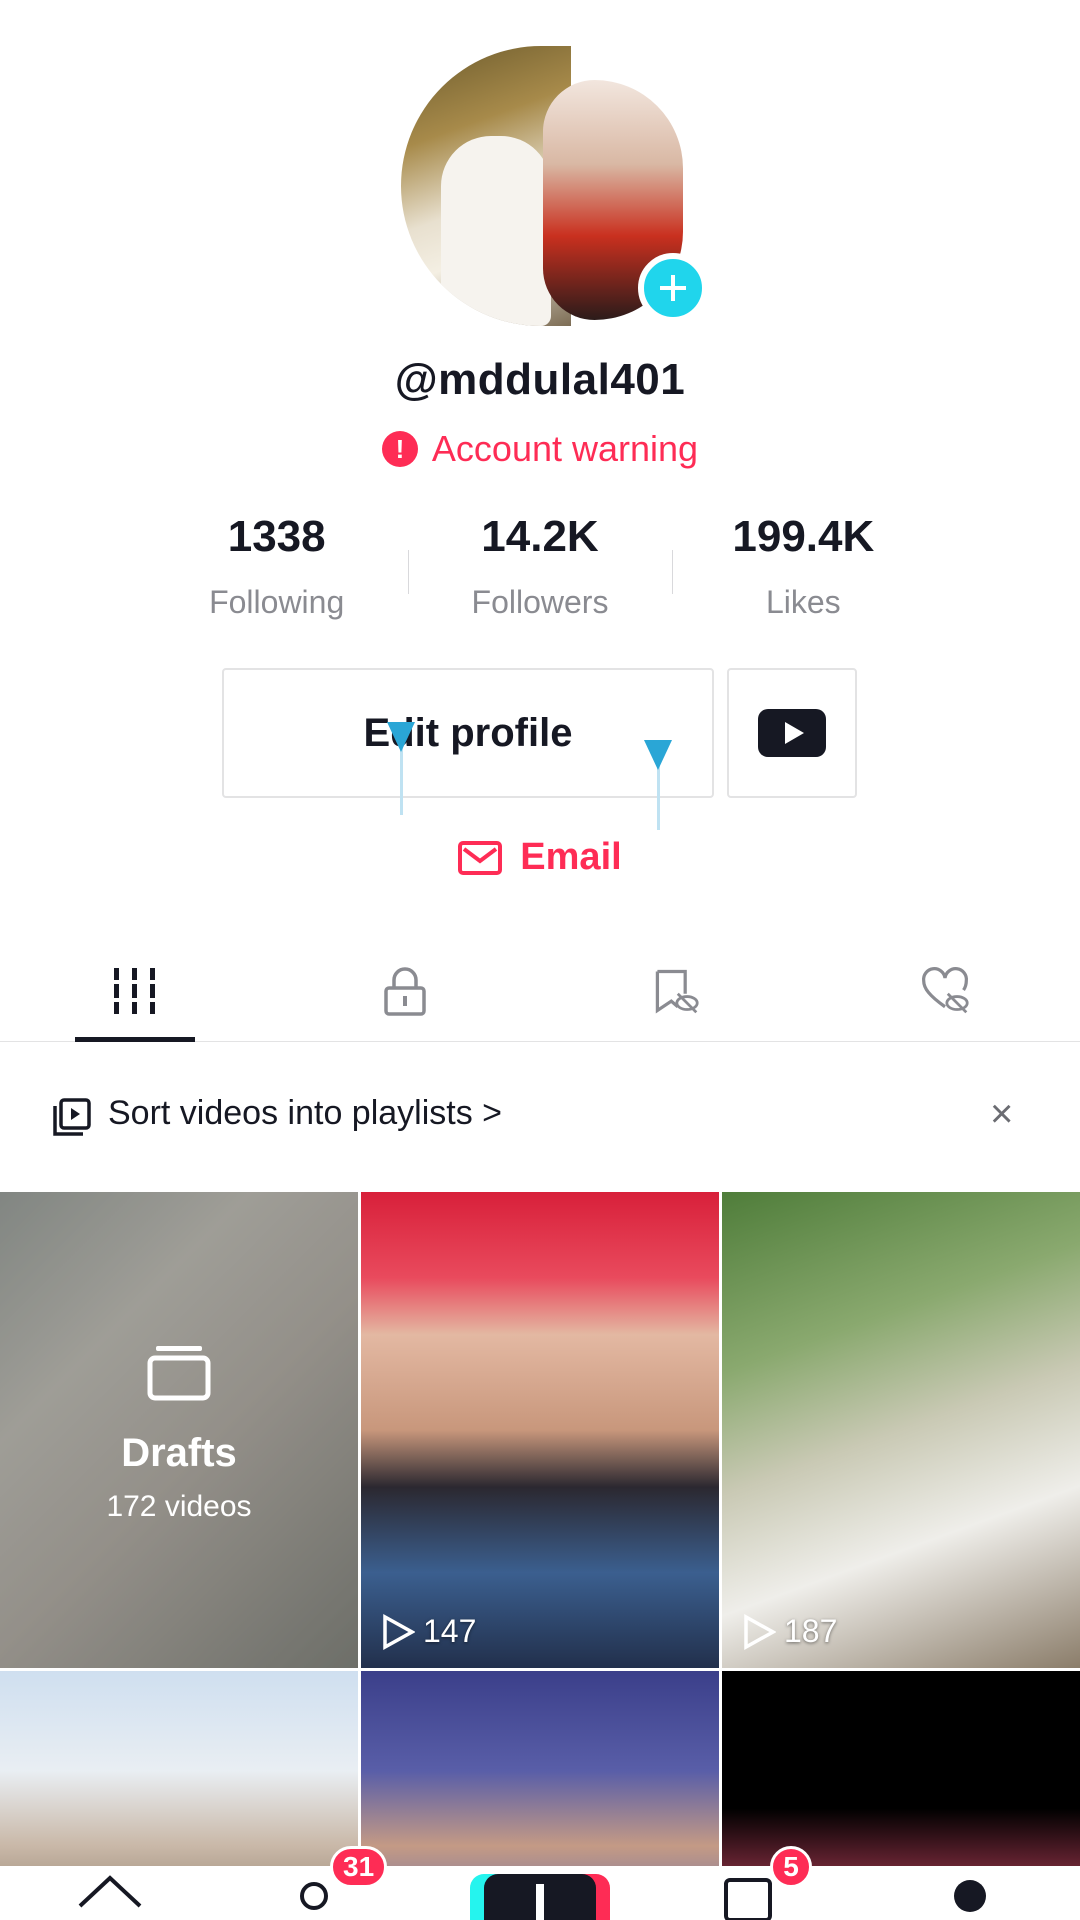 This screenshot has width=1080, height=1920. I want to click on playlist-banner: Sort videos into playlists > ×, so click(540, 1115).